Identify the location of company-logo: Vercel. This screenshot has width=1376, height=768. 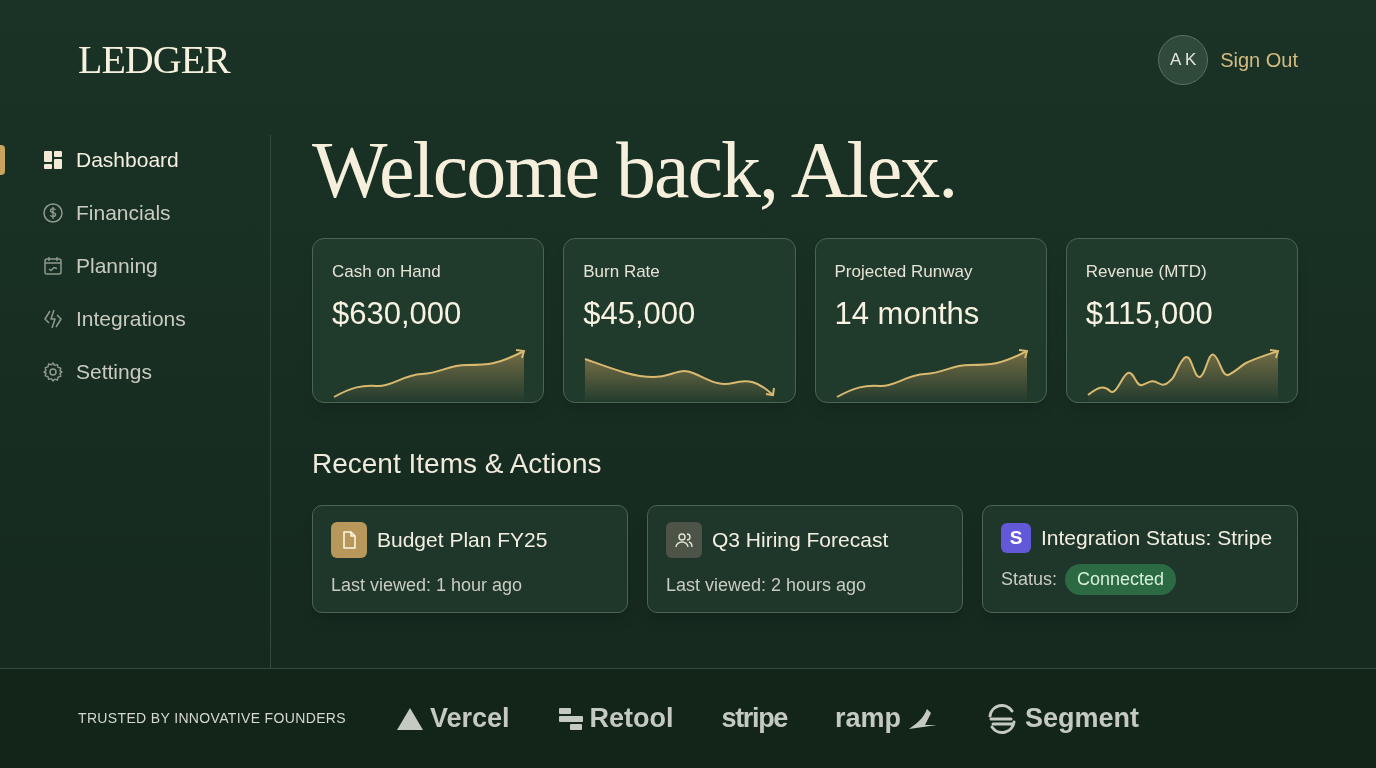
(453, 718).